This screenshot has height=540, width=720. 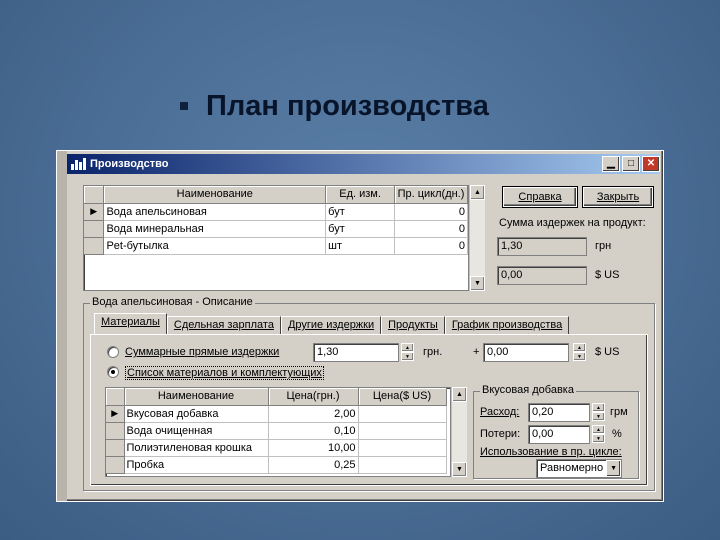 I want to click on radio-list-label: Список материалов и комплектующих, so click(x=224, y=373).